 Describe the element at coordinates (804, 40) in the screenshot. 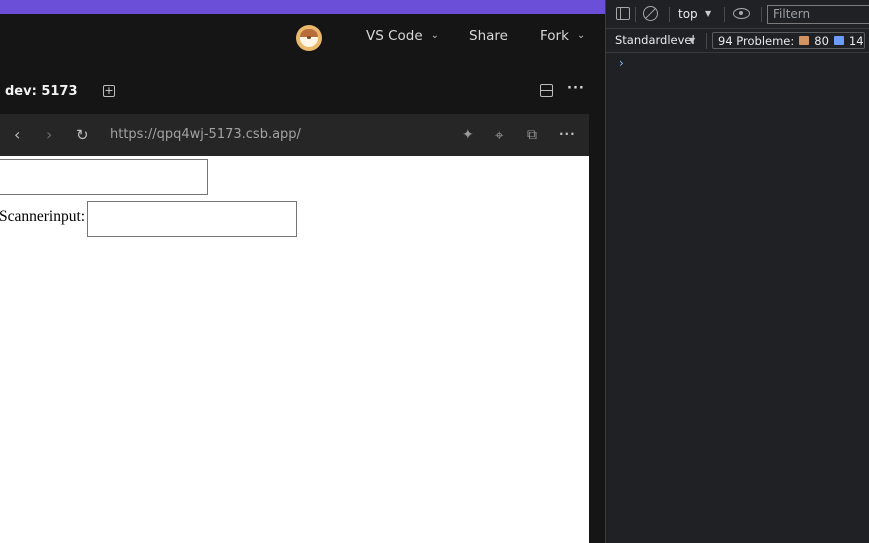

I see `warning-icon` at that location.